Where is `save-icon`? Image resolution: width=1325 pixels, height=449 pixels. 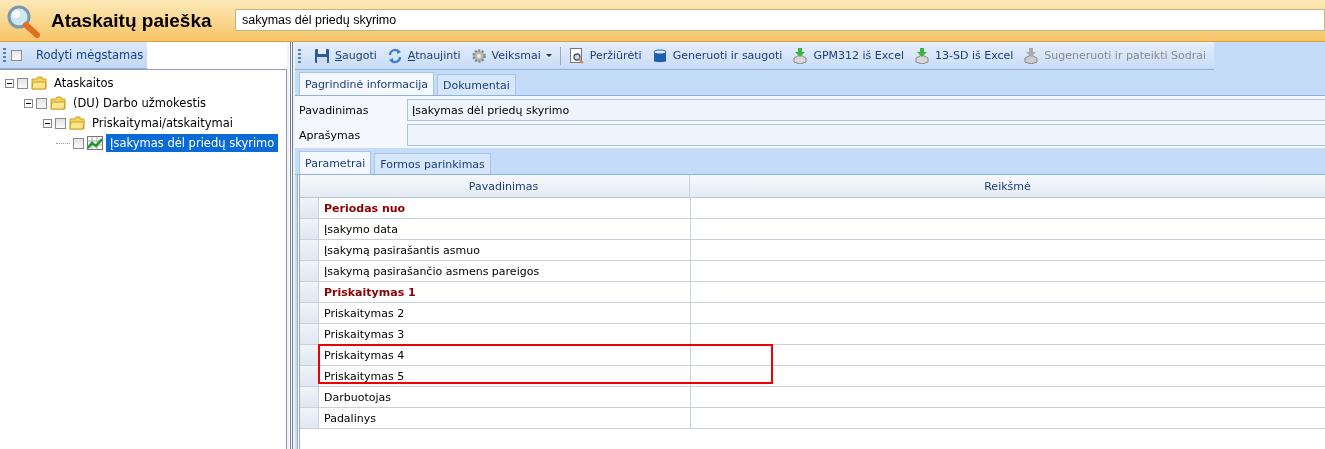 save-icon is located at coordinates (322, 55).